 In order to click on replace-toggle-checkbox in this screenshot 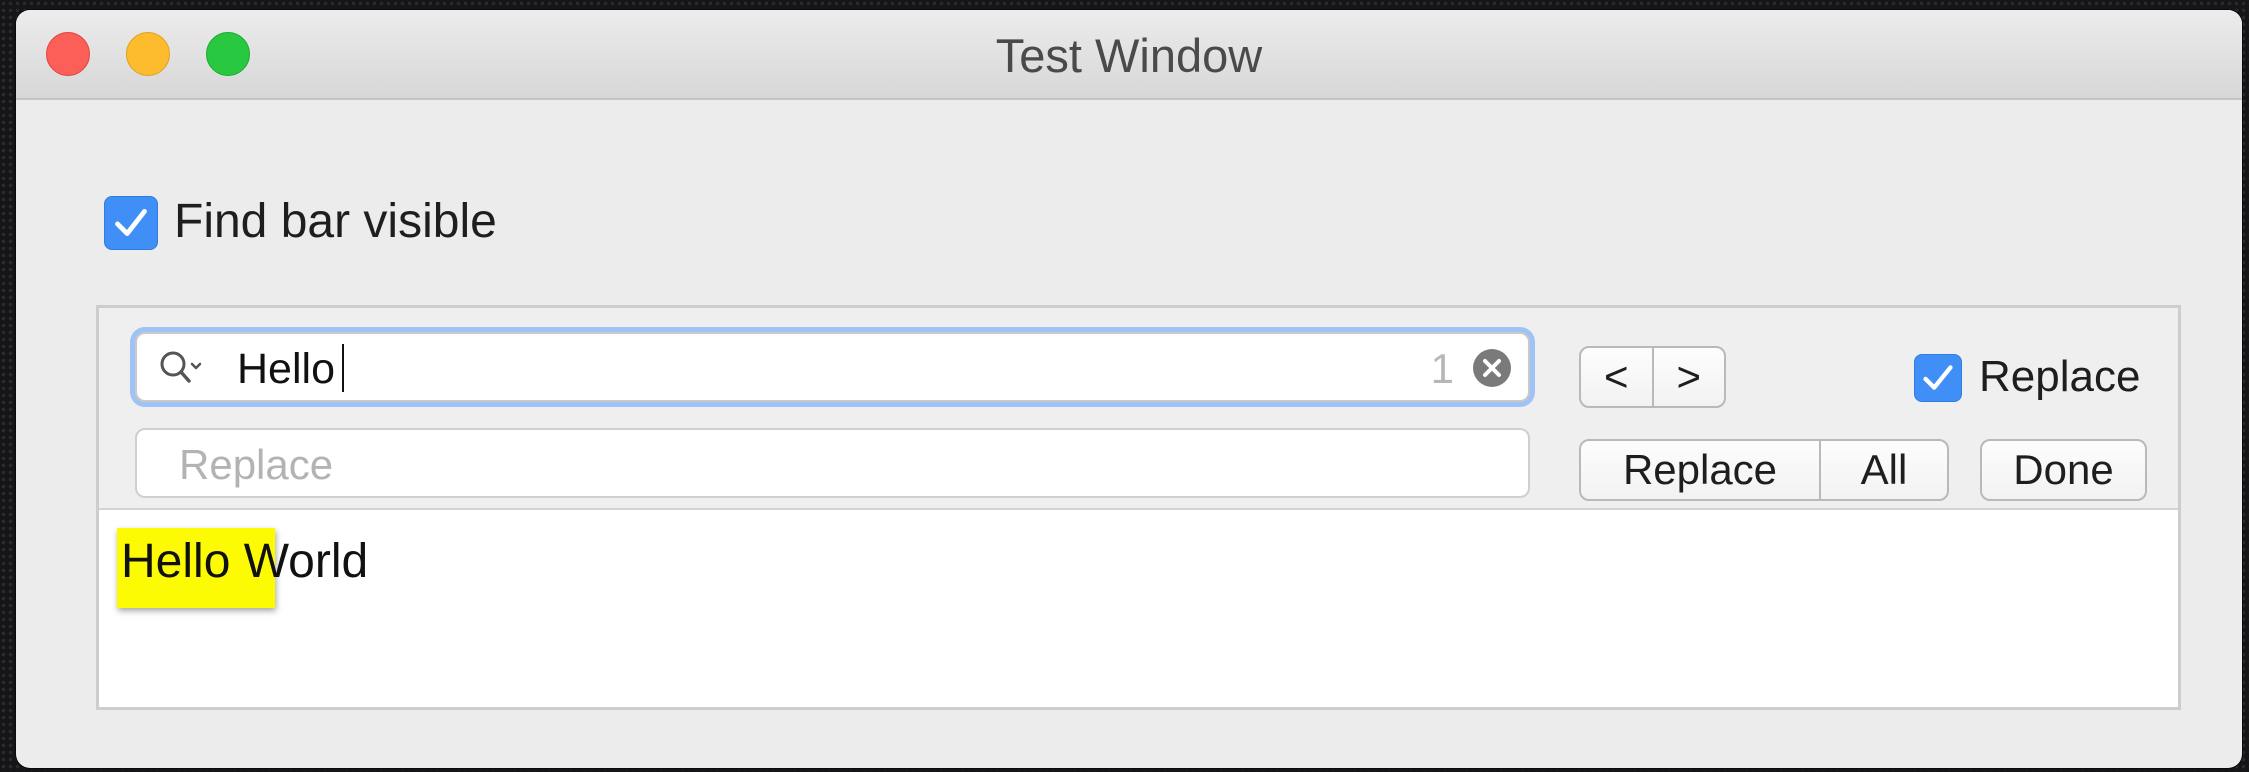, I will do `click(1938, 378)`.